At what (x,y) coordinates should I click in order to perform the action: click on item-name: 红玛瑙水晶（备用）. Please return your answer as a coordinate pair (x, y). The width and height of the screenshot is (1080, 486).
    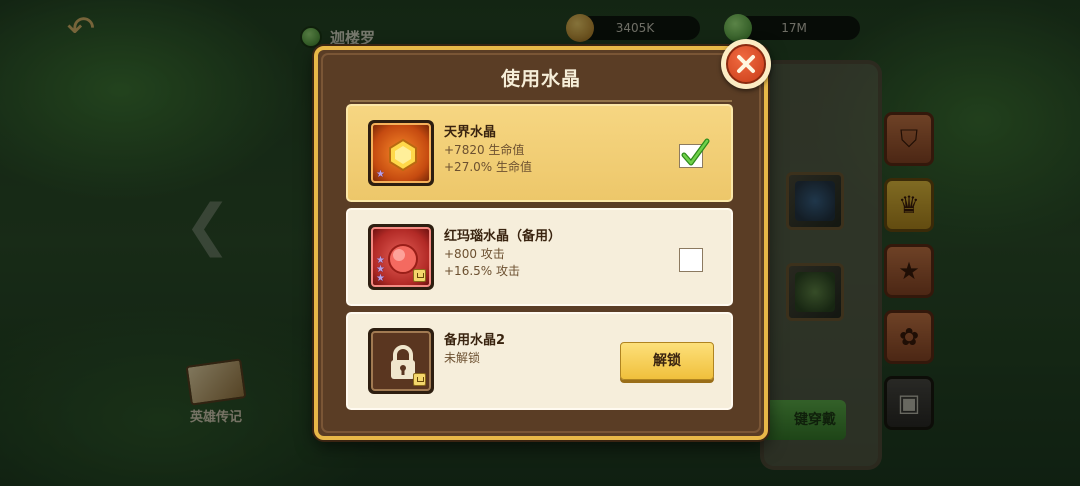
    Looking at the image, I should click on (503, 236).